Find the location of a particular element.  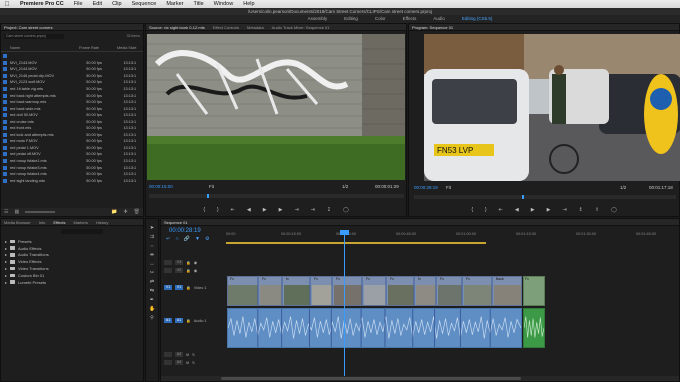

pen-tool-icon: ✒ is located at coordinates (152, 300).